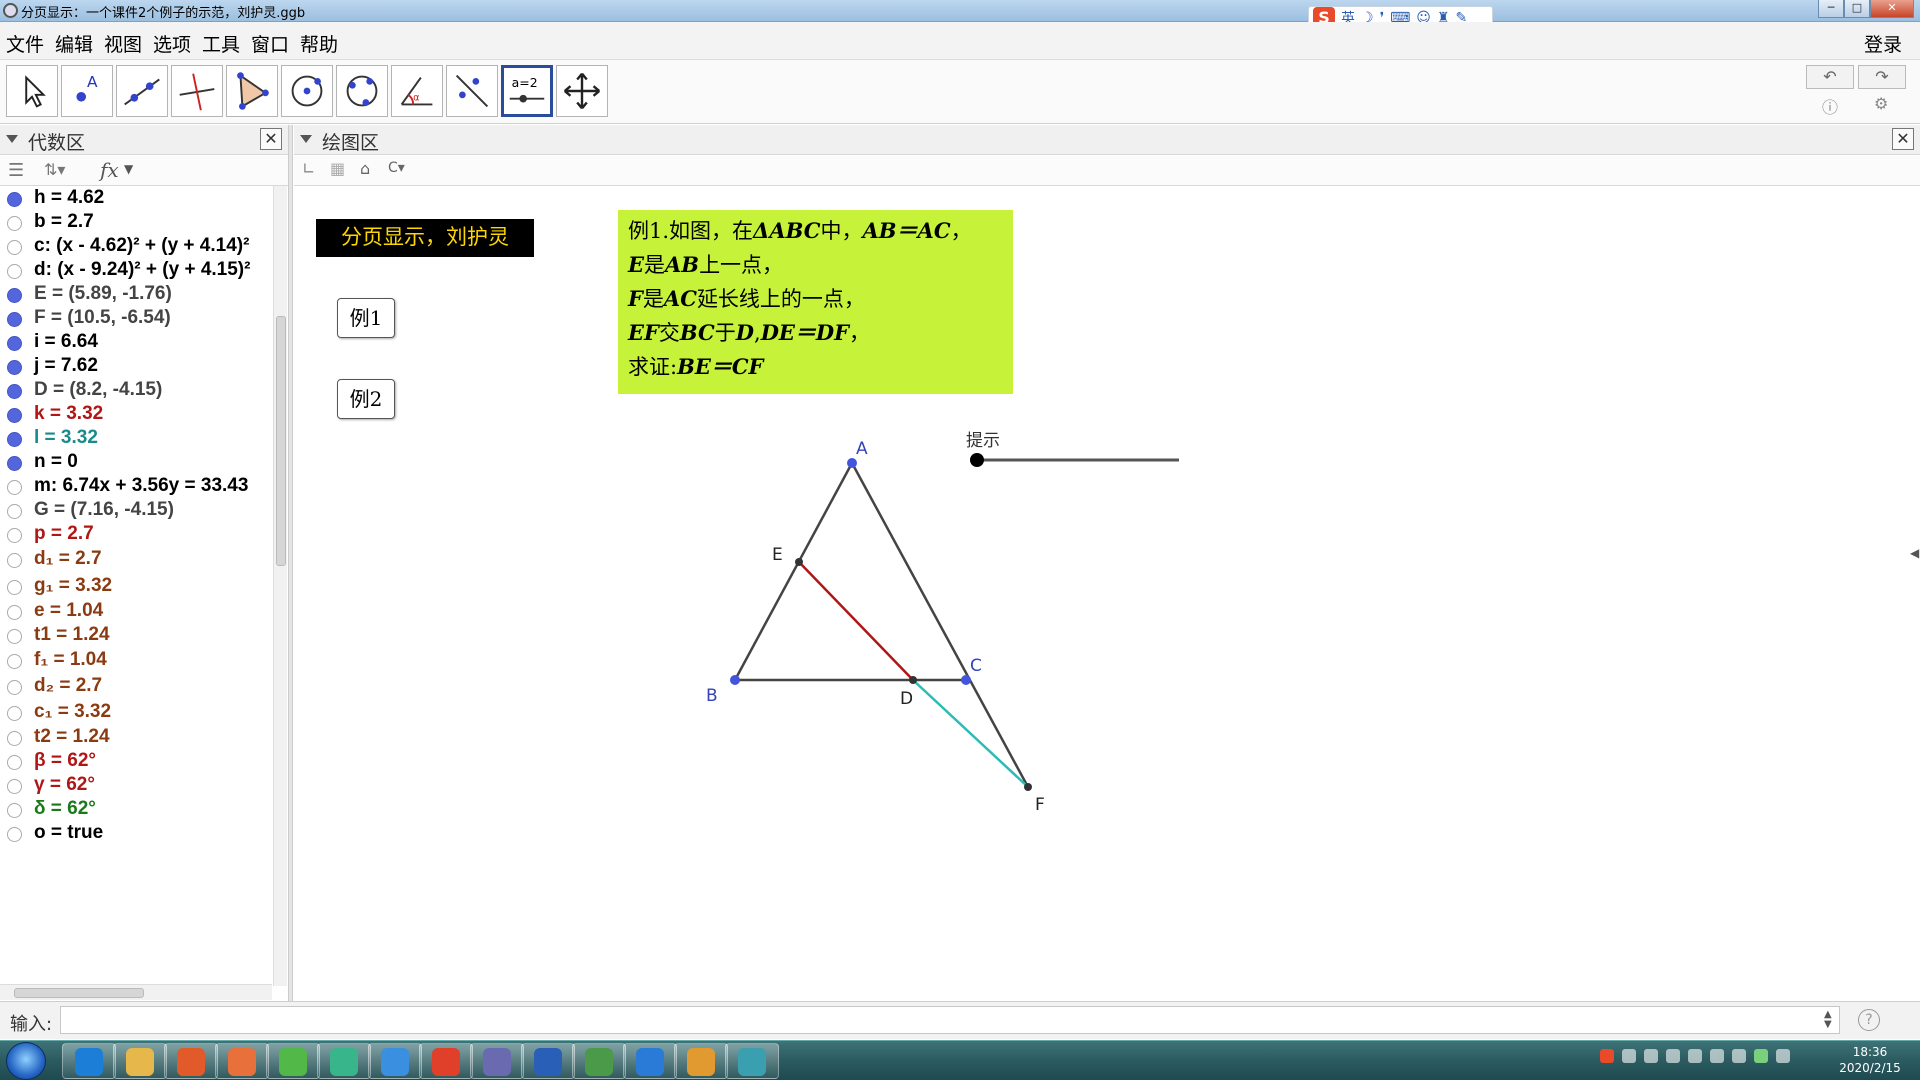  Describe the element at coordinates (68, 686) in the screenshot. I see `algebra-item-text: d₂ = 2.7` at that location.